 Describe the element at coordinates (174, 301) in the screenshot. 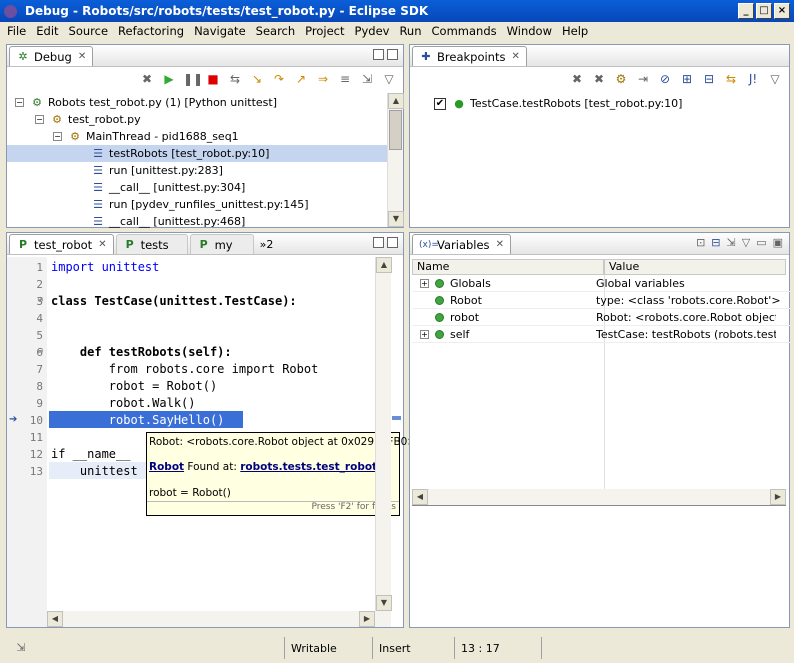

I see `code-line: class TestCase(unittest.TestCase):` at that location.